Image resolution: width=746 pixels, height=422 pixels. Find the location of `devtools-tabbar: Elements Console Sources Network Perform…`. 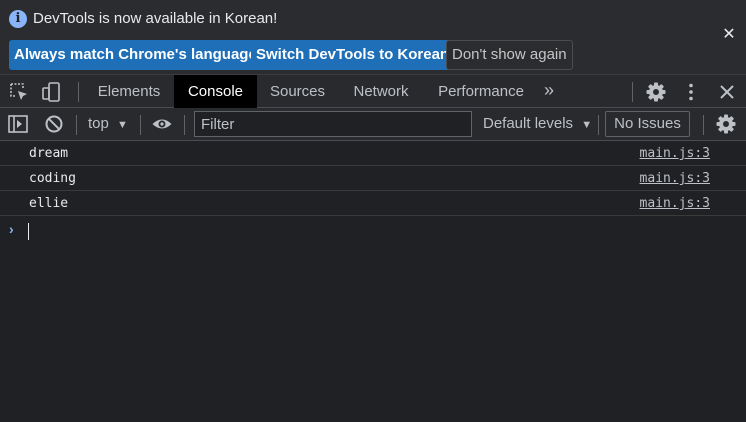

devtools-tabbar: Elements Console Sources Network Perform… is located at coordinates (373, 91).